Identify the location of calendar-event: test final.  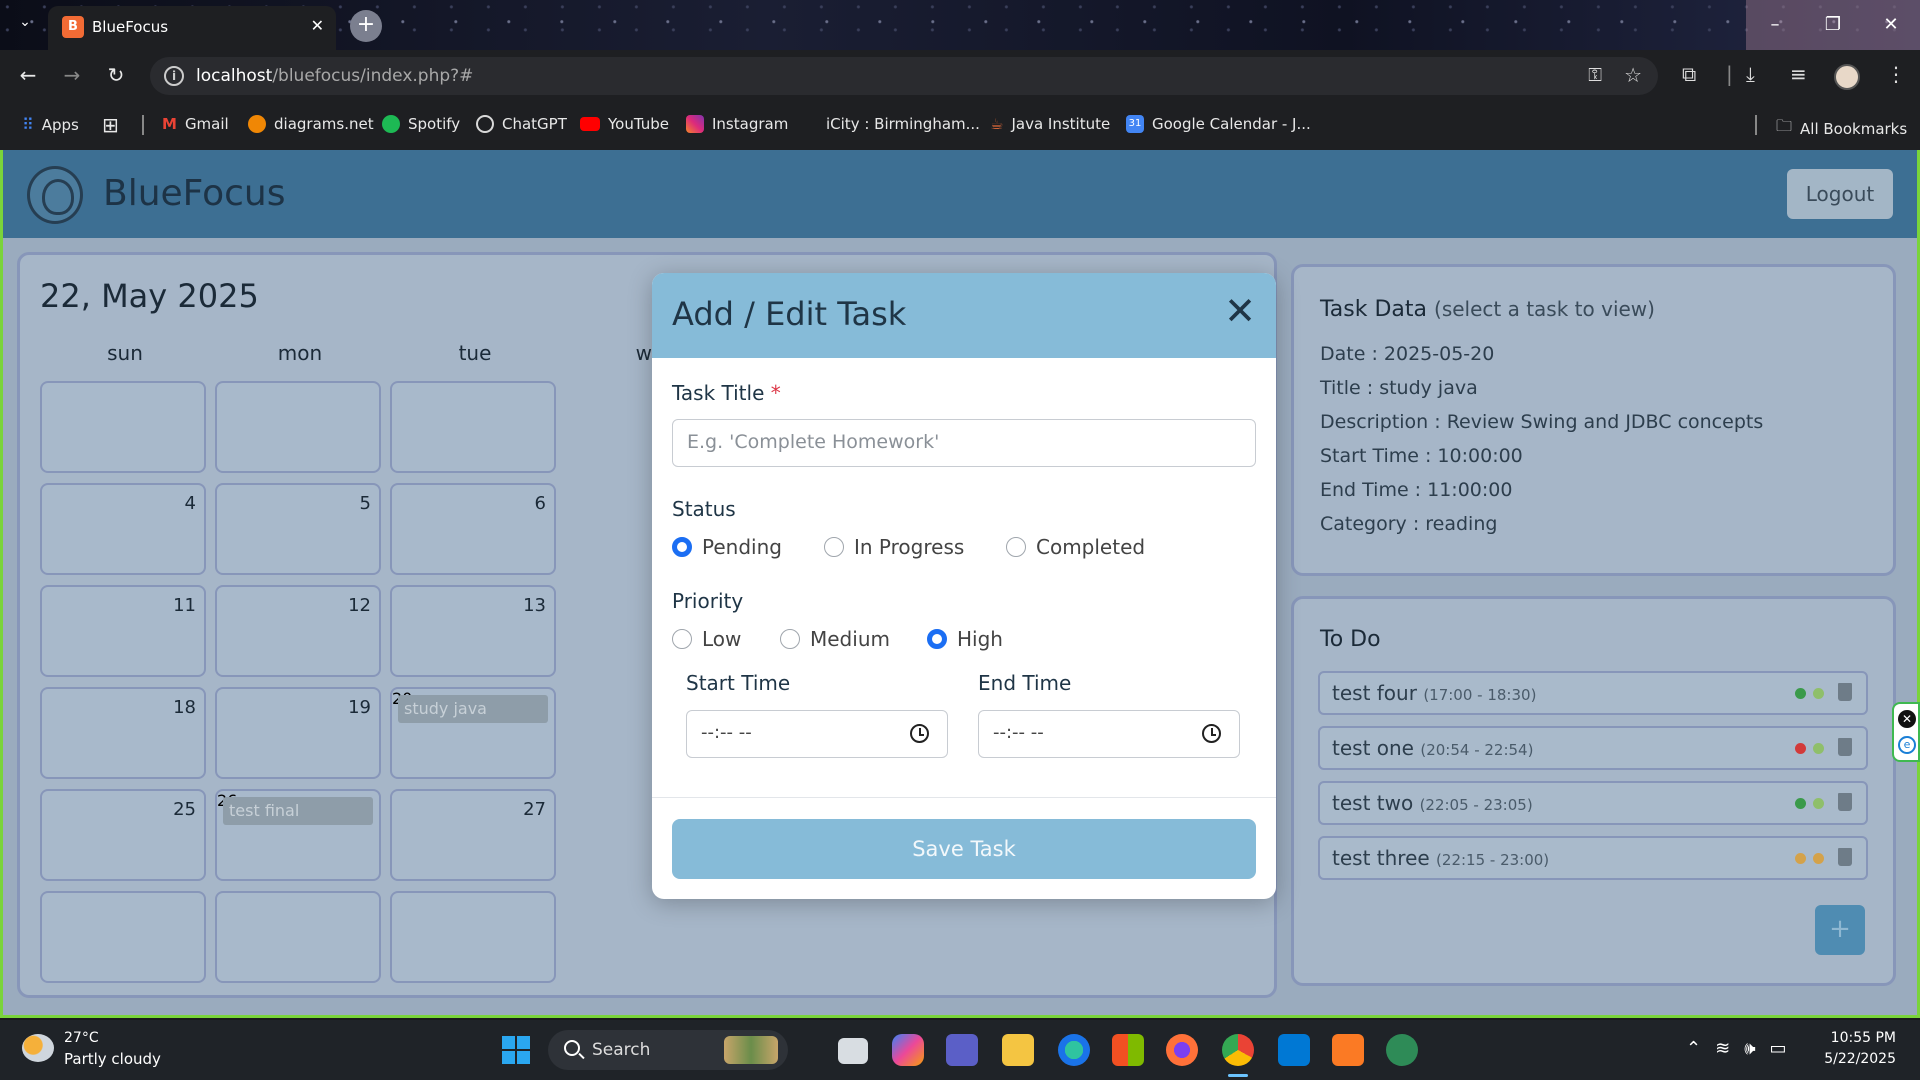
(298, 811).